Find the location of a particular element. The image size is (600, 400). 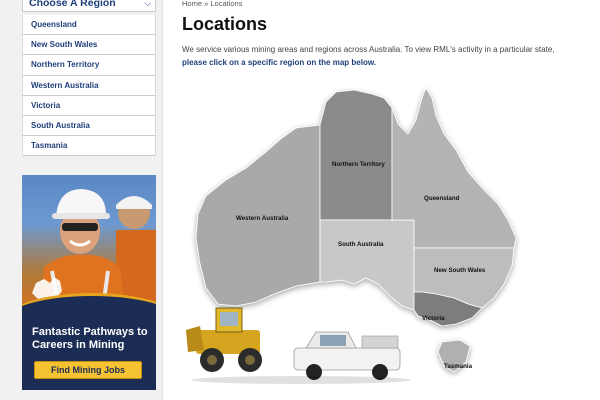

region-item-western-australia: Western Australia is located at coordinates (89, 86).